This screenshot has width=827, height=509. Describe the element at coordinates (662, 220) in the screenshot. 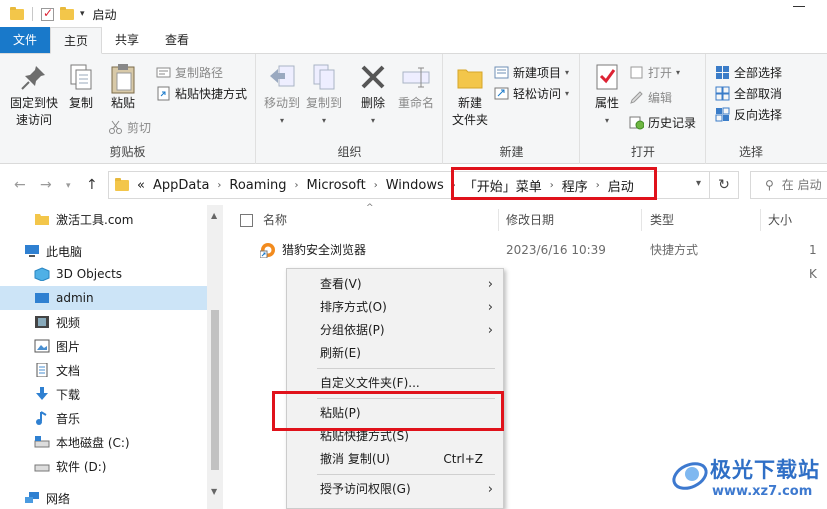

I see `column-header-type: 类型` at that location.